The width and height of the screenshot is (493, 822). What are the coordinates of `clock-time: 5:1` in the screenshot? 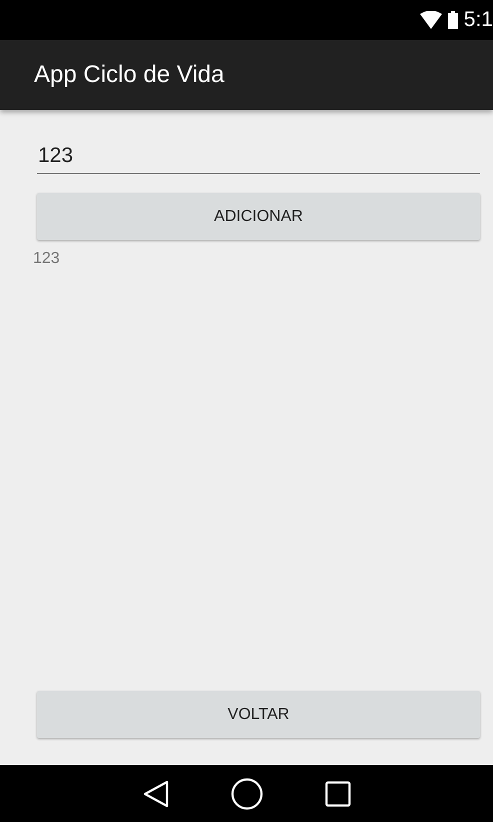 It's located at (478, 20).